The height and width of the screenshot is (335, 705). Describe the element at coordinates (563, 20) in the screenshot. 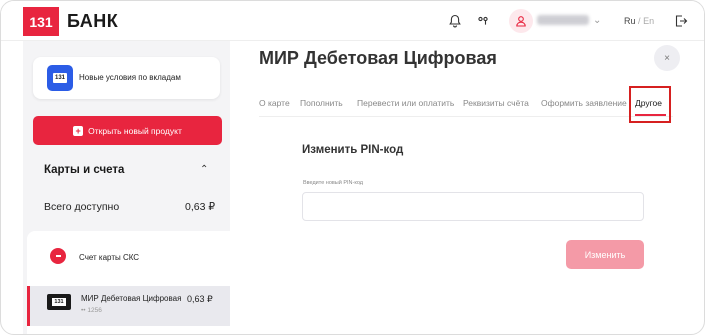

I see `user-name-blurred` at that location.